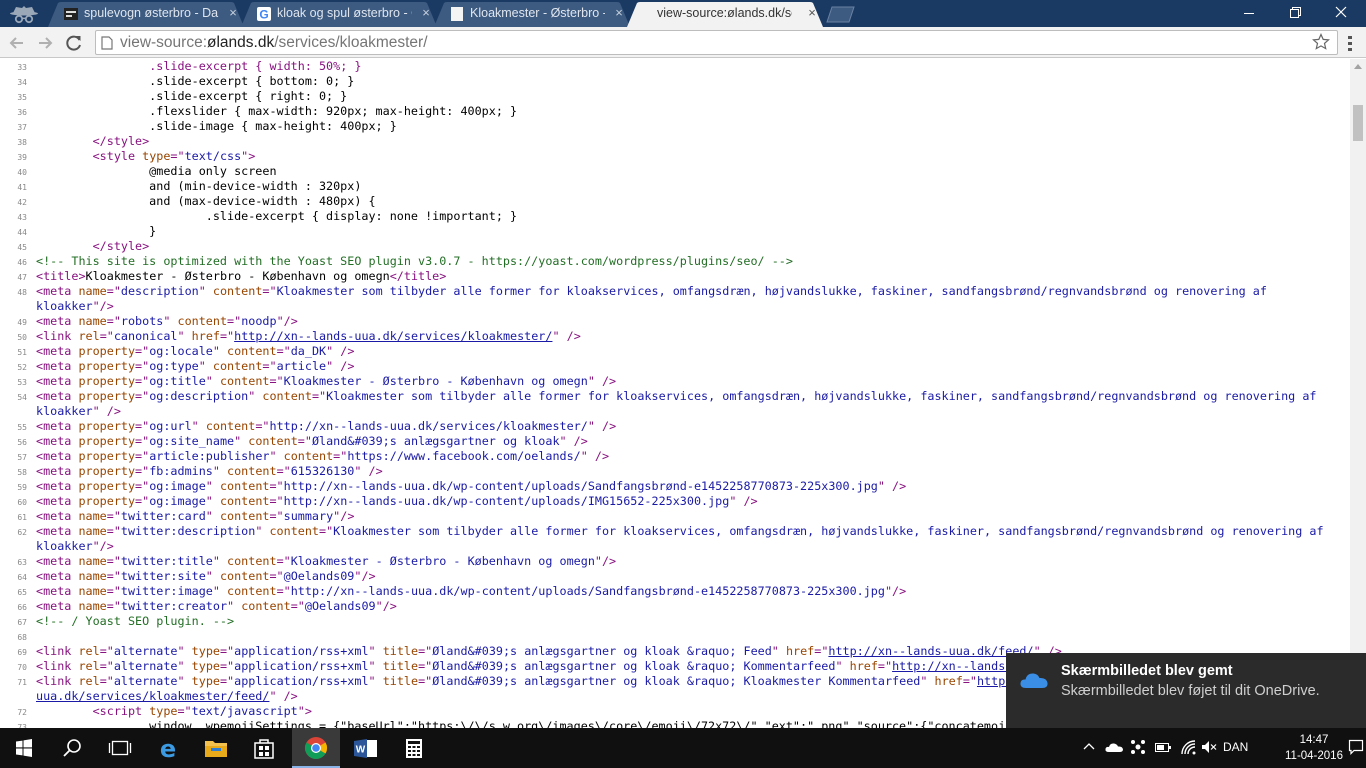 The width and height of the screenshot is (1366, 768). What do you see at coordinates (341, 14) in the screenshot?
I see `tab-google-search: G kloak og spul østerbro - G ×` at bounding box center [341, 14].